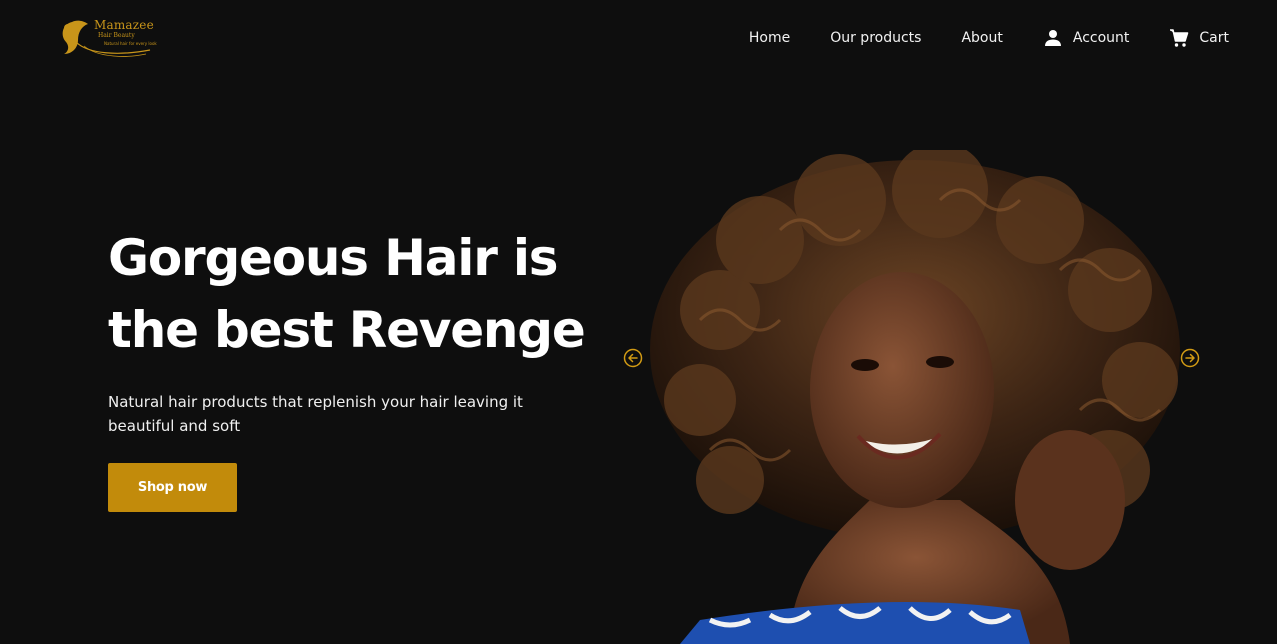 This screenshot has width=1277, height=644. What do you see at coordinates (1101, 38) in the screenshot?
I see `nav-account-label: Account` at bounding box center [1101, 38].